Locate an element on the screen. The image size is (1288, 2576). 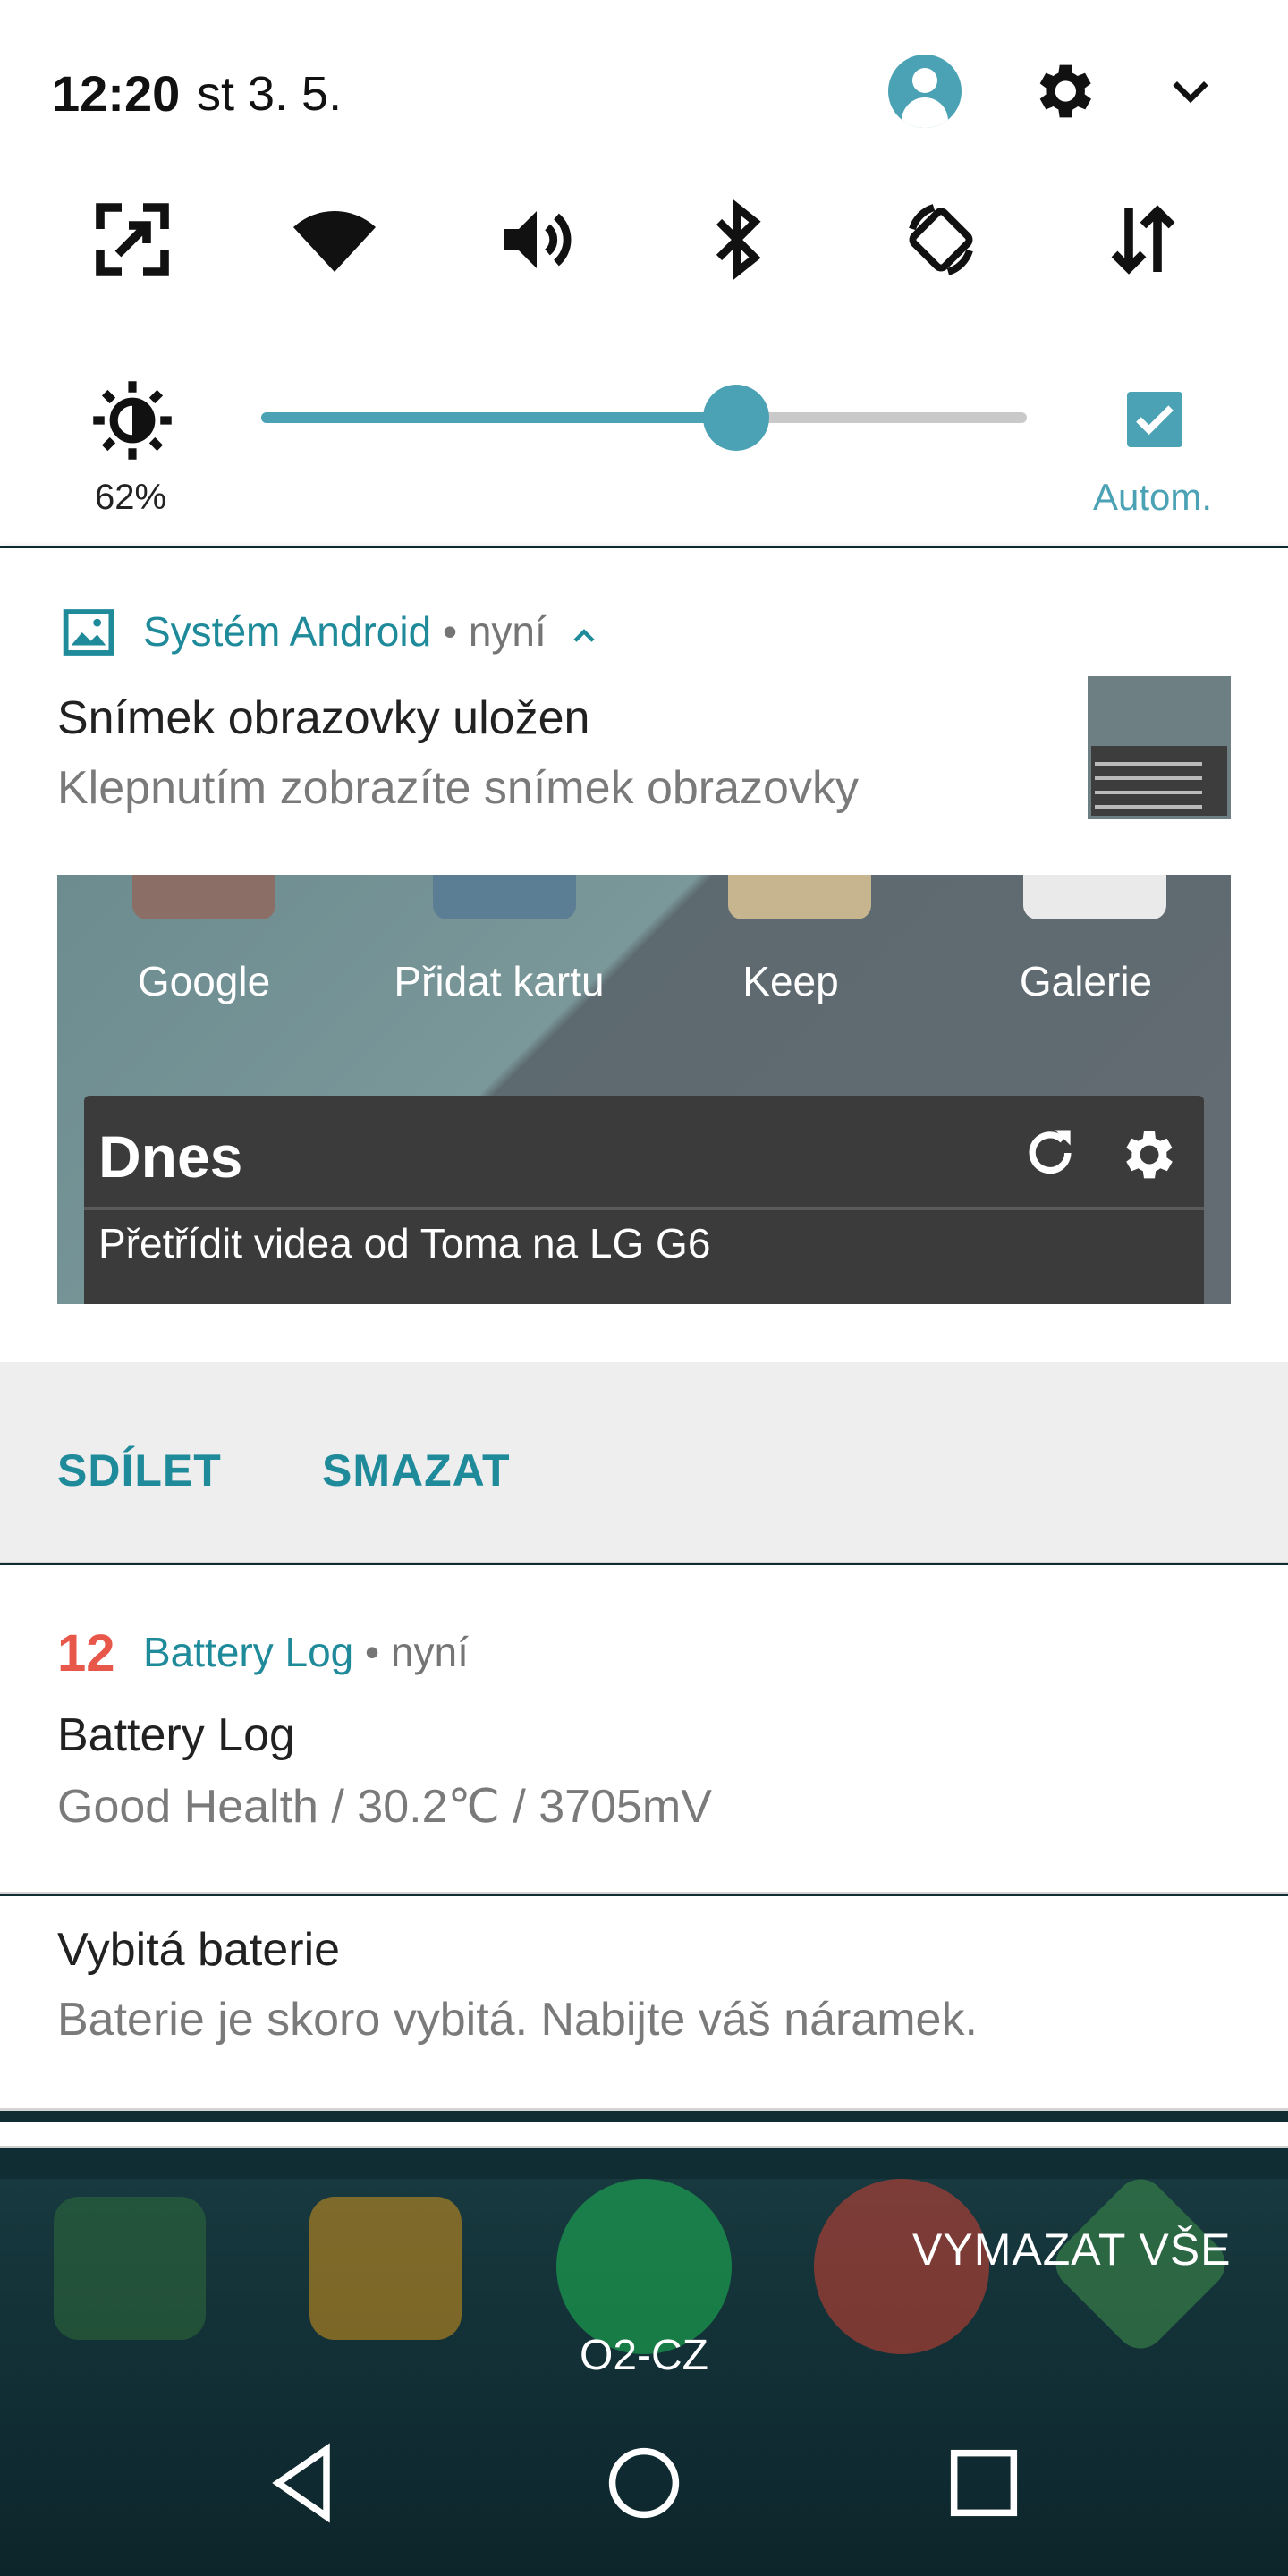
home-icon is located at coordinates (644, 2483).